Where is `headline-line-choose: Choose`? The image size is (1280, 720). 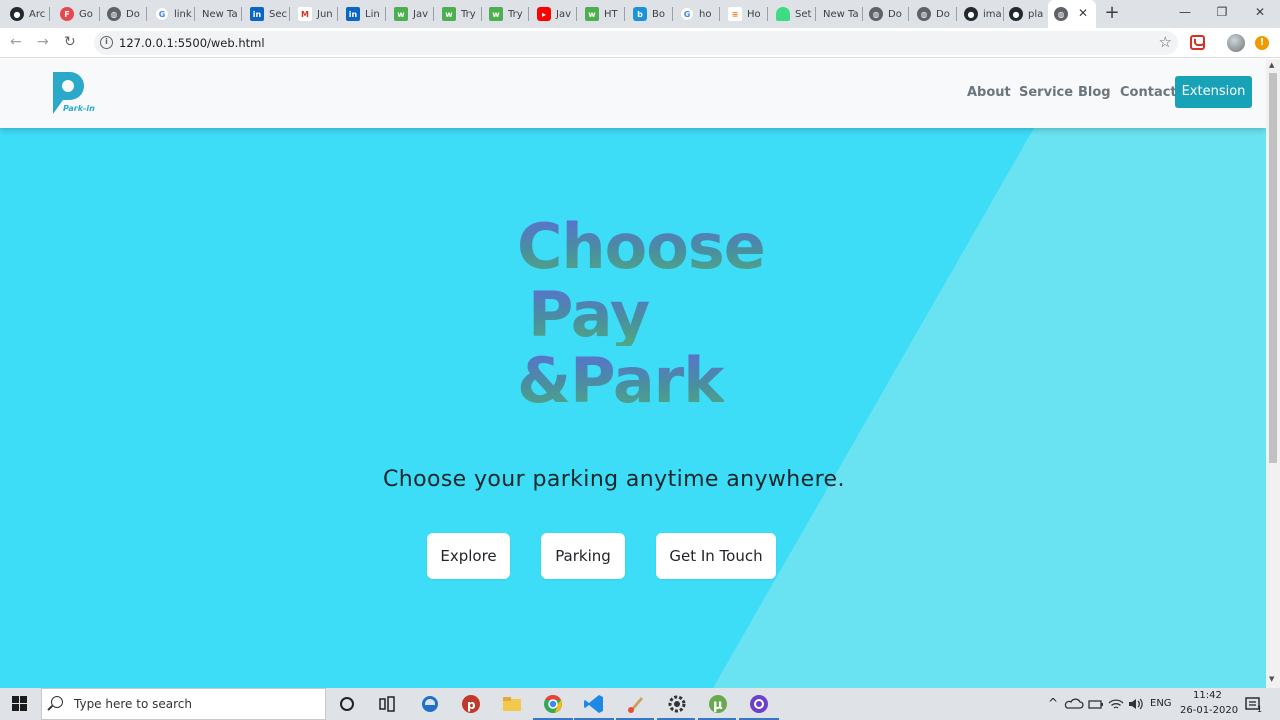 headline-line-choose: Choose is located at coordinates (641, 246).